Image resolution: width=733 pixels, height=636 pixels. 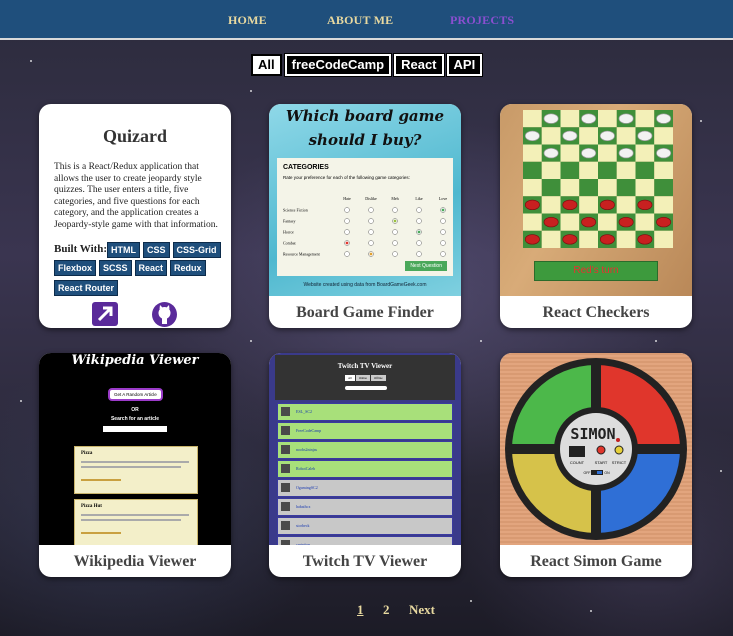 What do you see at coordinates (350, 378) in the screenshot?
I see `twitch-filter-tab: All` at bounding box center [350, 378].